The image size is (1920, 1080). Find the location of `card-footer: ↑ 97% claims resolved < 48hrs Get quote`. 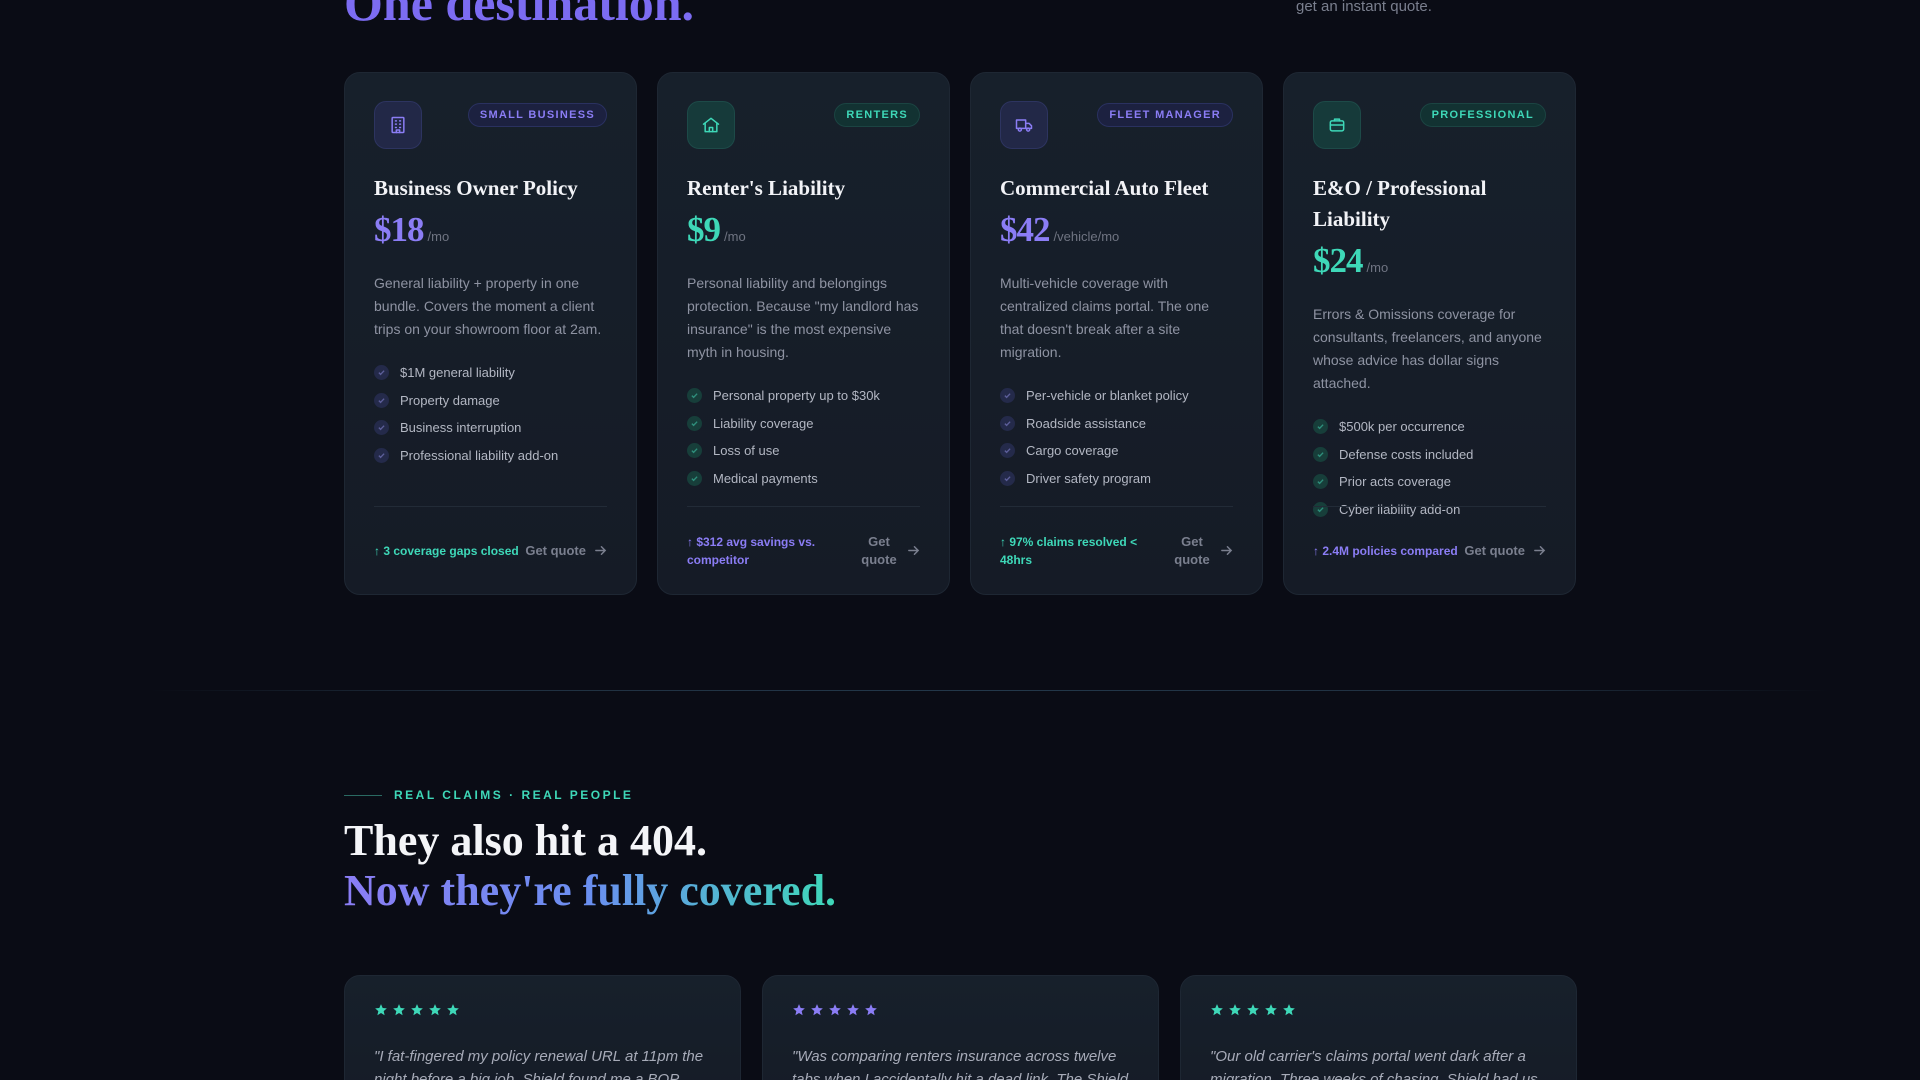

card-footer: ↑ 97% claims resolved < 48hrs Get quote is located at coordinates (1116, 550).